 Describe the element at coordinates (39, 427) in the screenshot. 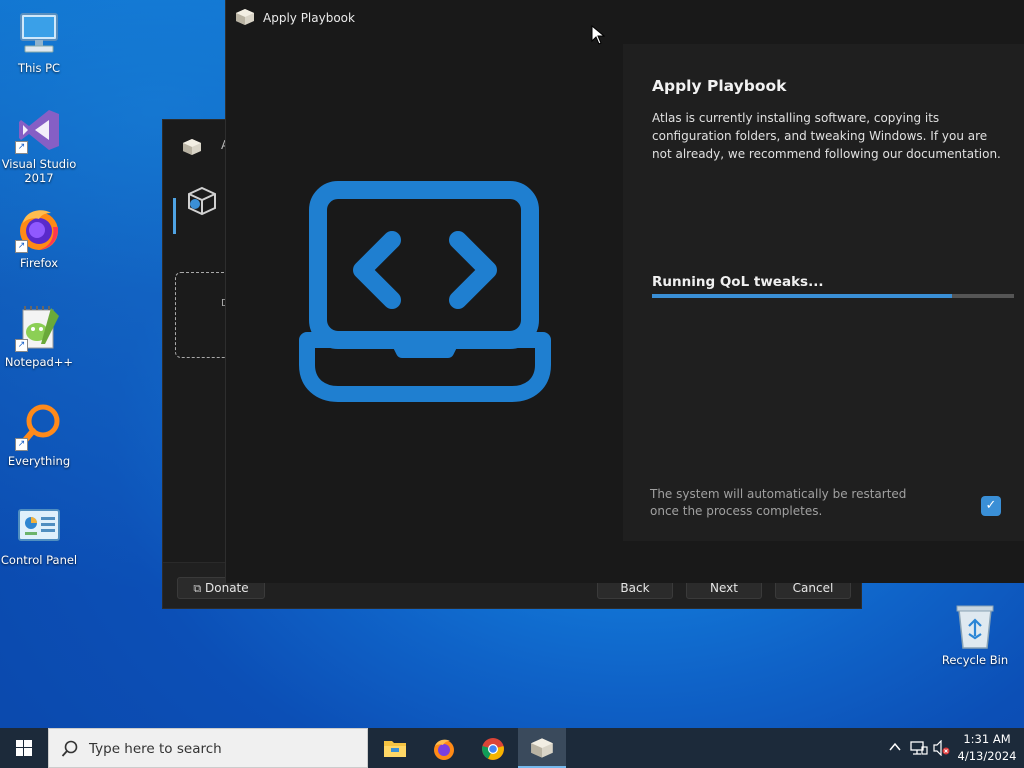

I see `everything-search-icon: ↗` at that location.